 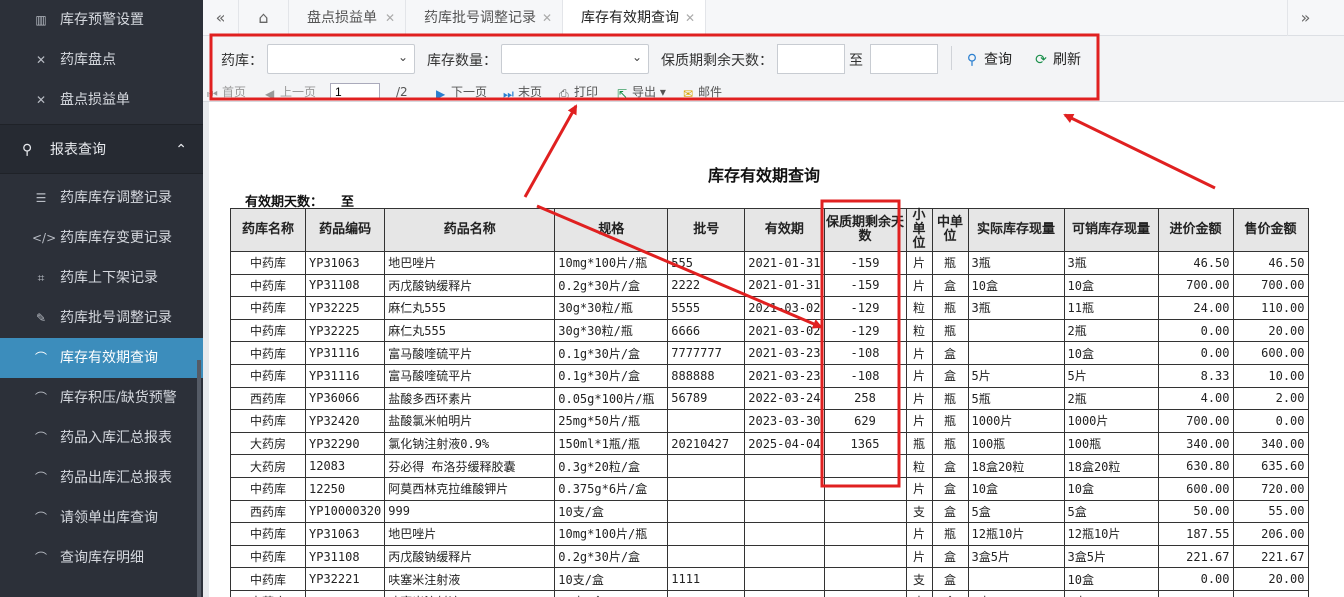 I want to click on warehouse-select: ⌄, so click(x=341, y=59).